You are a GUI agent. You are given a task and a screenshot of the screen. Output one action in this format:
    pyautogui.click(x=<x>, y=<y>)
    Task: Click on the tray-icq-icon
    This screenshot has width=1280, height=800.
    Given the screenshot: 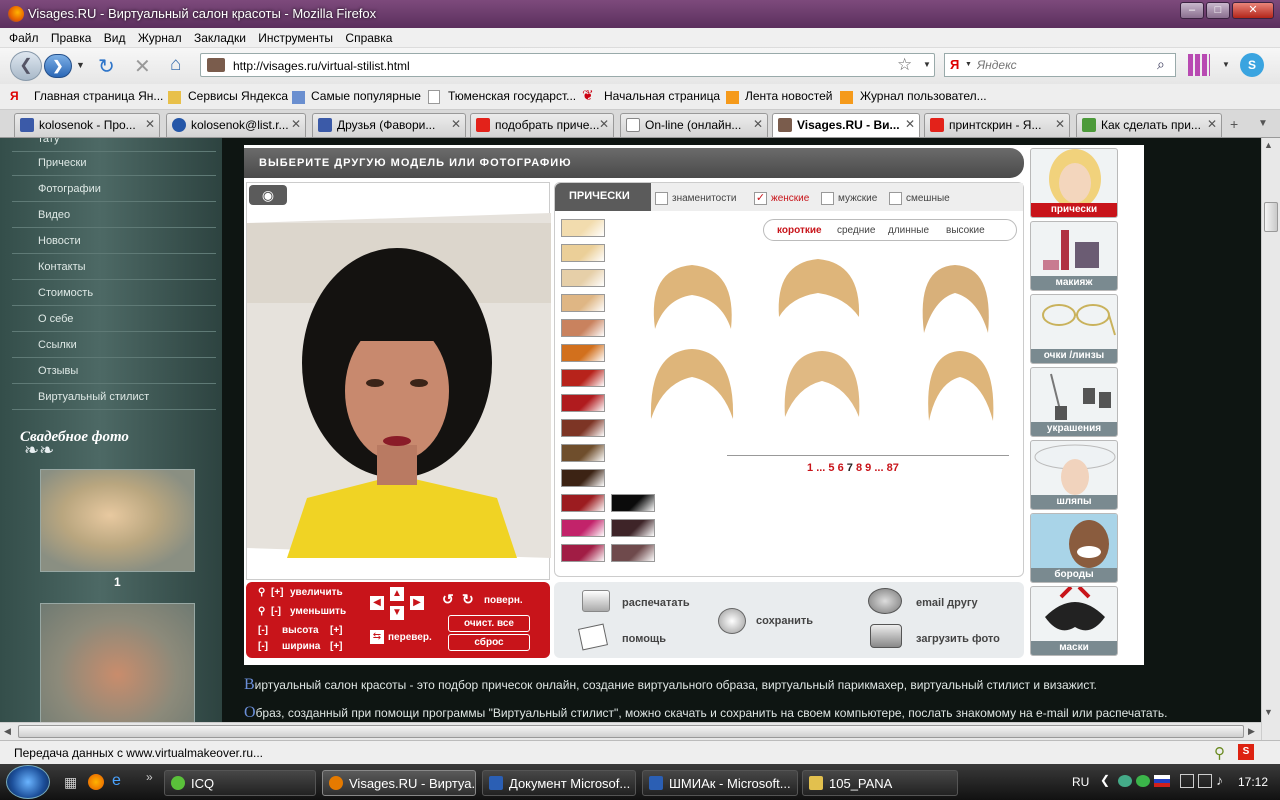 What is the action you would take?
    pyautogui.click(x=1143, y=781)
    